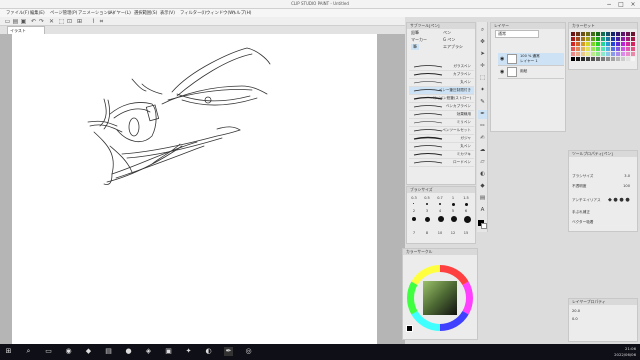 Image resolution: width=640 pixels, height=360 pixels. What do you see at coordinates (482, 30) in the screenshot?
I see `zoom-tool-icon: ⌕` at bounding box center [482, 30].